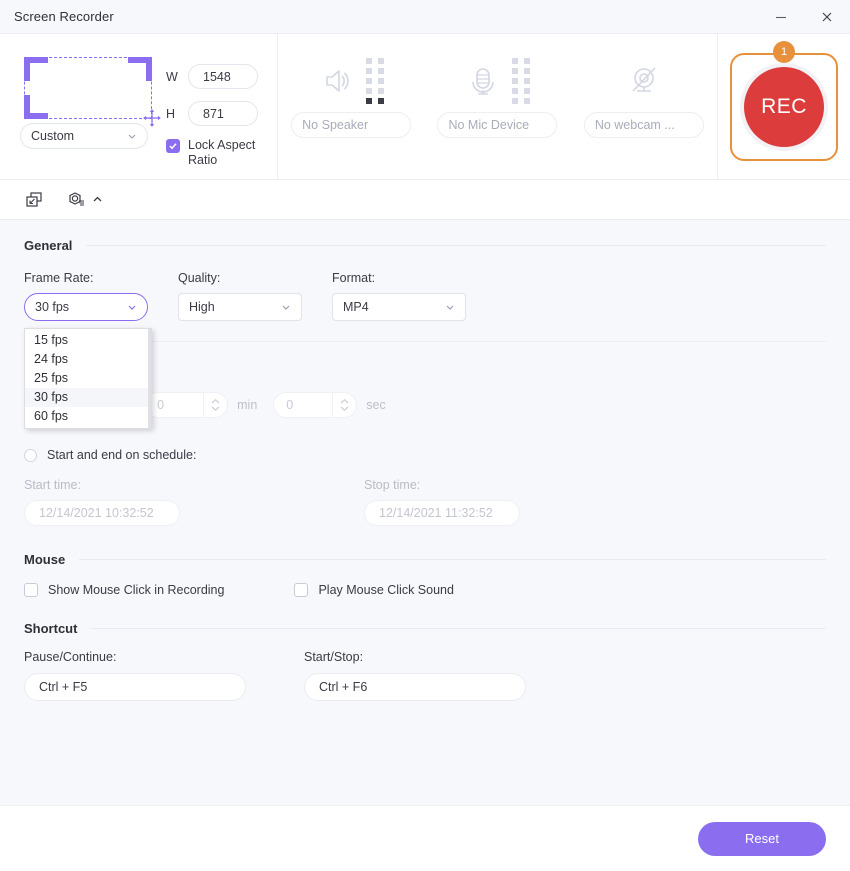 Image resolution: width=850 pixels, height=871 pixels. I want to click on quality-select: High, so click(240, 307).